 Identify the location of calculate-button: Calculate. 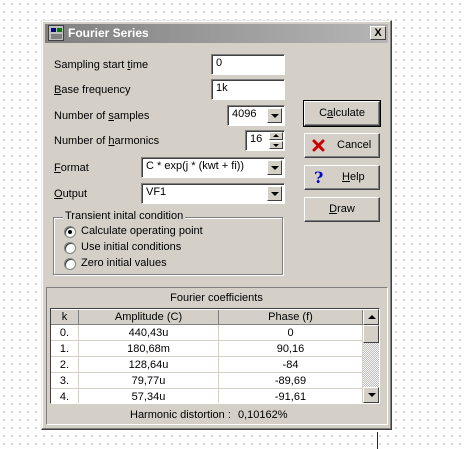
(342, 113).